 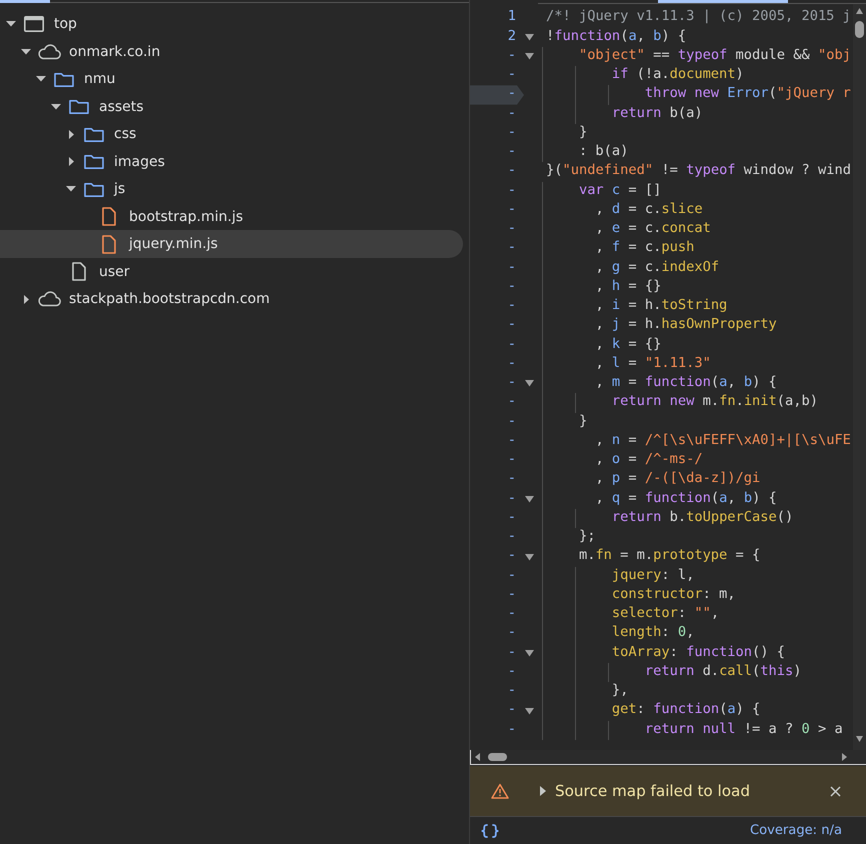 What do you see at coordinates (649, 460) in the screenshot?
I see `code-line: , o = /^-ms-/` at bounding box center [649, 460].